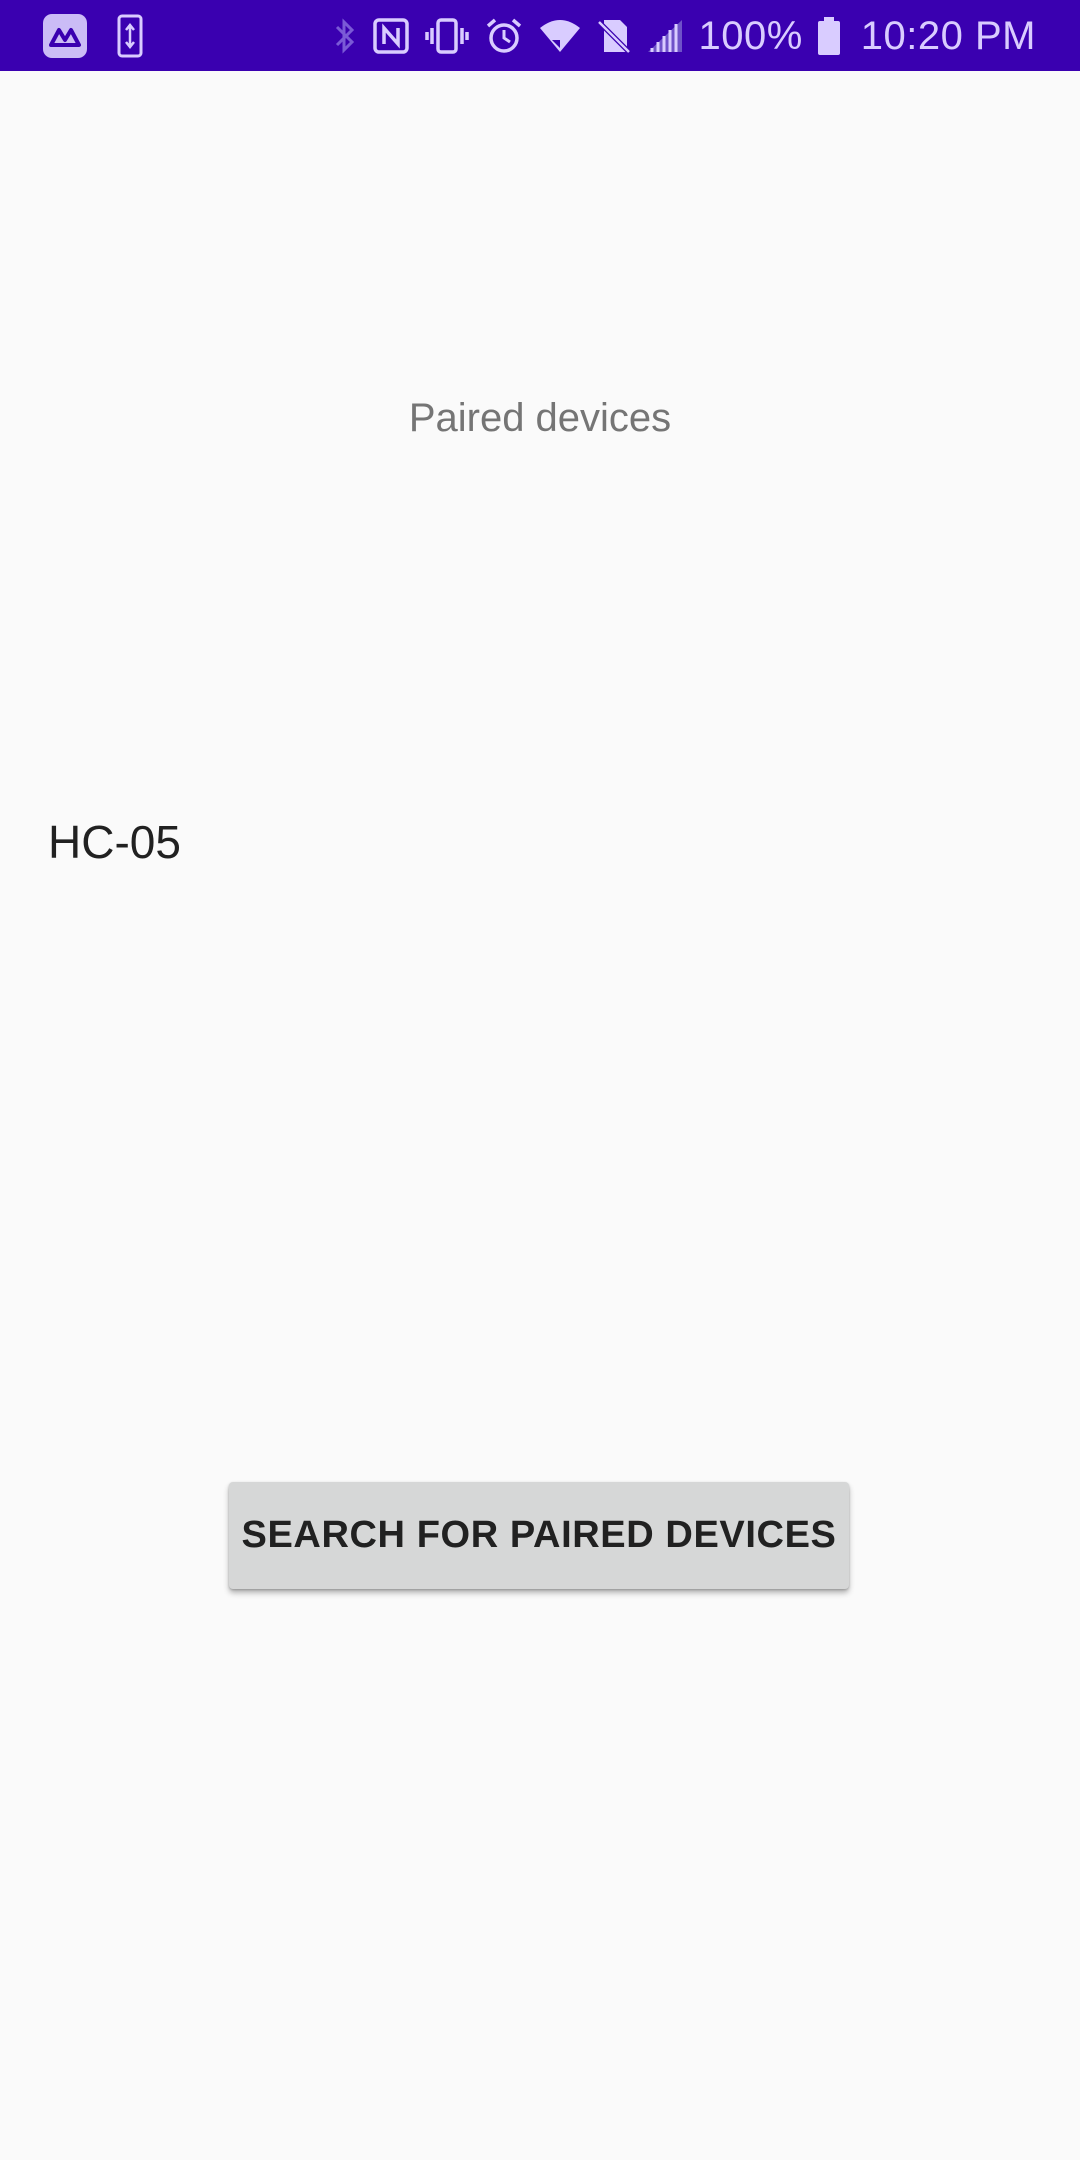 Image resolution: width=1080 pixels, height=2160 pixels. Describe the element at coordinates (560, 36) in the screenshot. I see `wifi-icon` at that location.